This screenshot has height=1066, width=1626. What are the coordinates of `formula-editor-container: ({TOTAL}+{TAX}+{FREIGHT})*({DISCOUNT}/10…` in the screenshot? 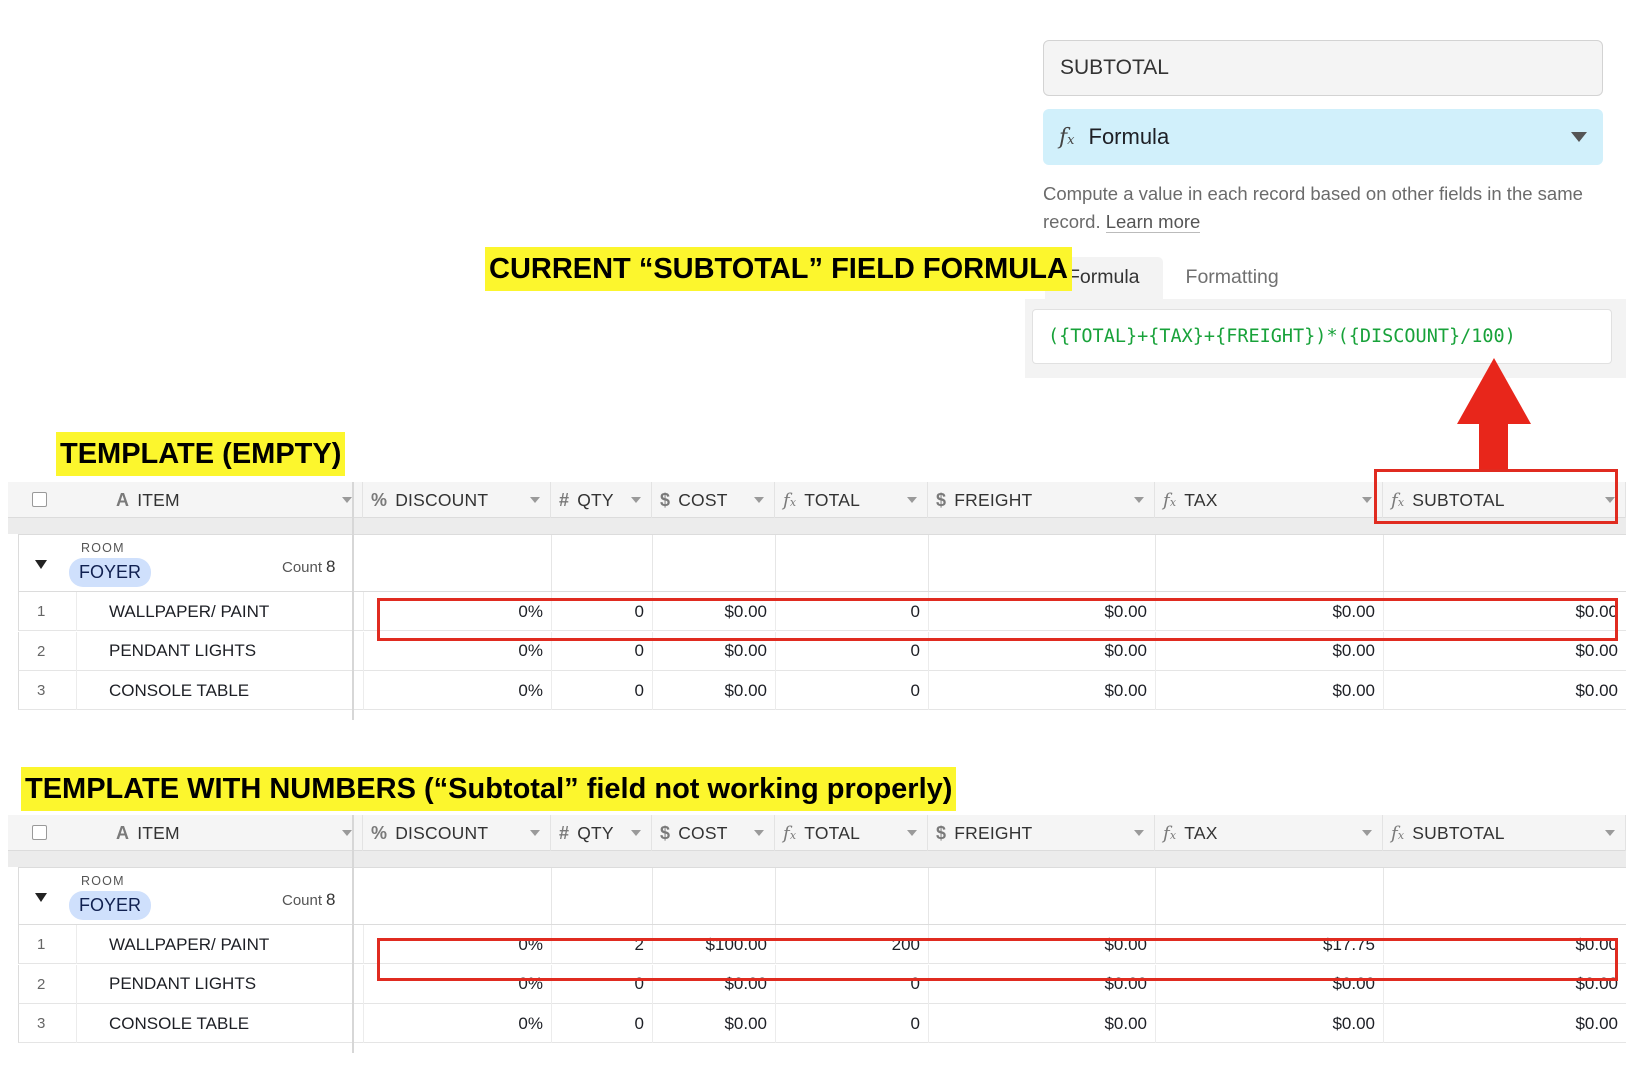 It's located at (1325, 338).